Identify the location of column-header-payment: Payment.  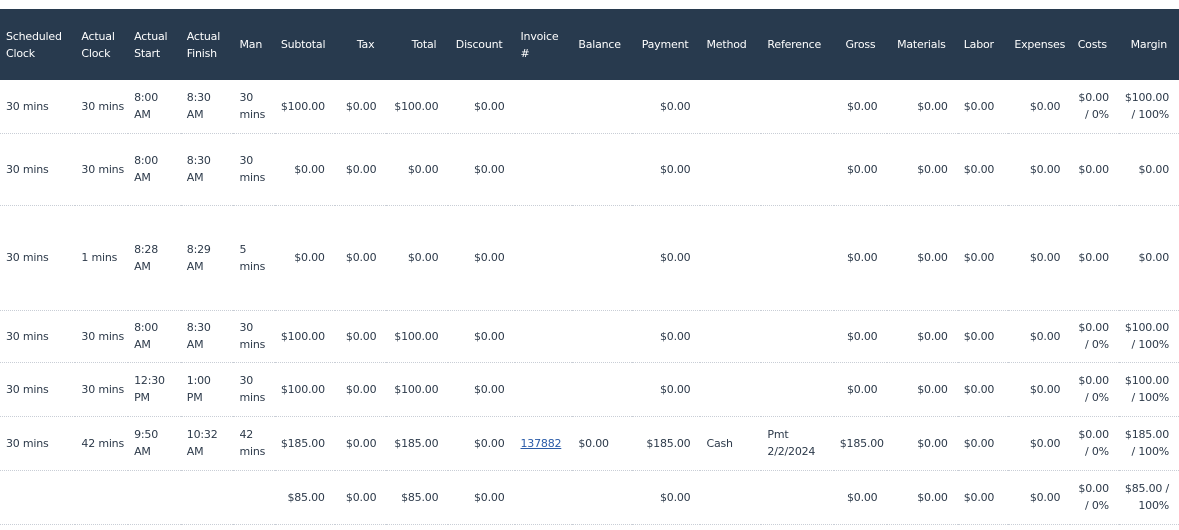
(666, 44).